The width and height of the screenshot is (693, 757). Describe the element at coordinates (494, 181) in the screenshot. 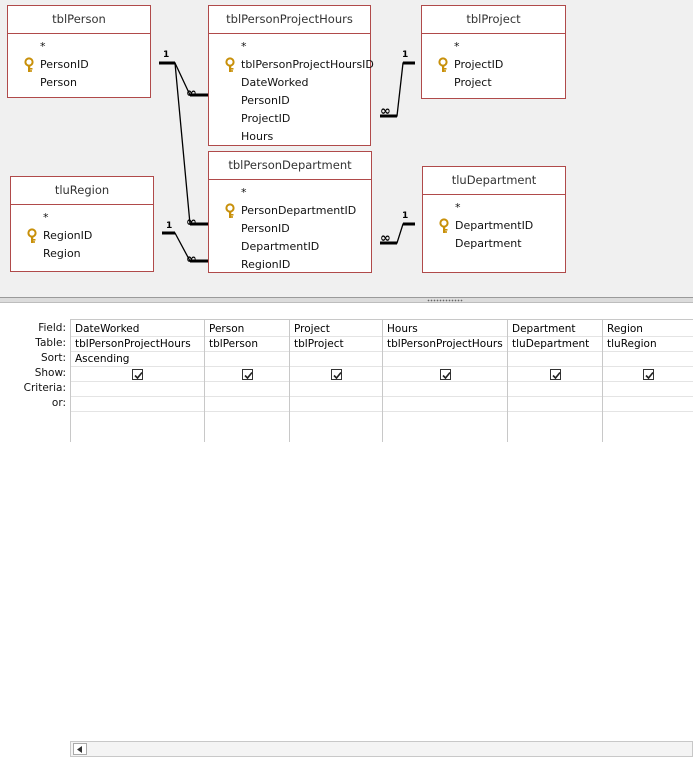

I see `table-title: tluDepartment` at that location.